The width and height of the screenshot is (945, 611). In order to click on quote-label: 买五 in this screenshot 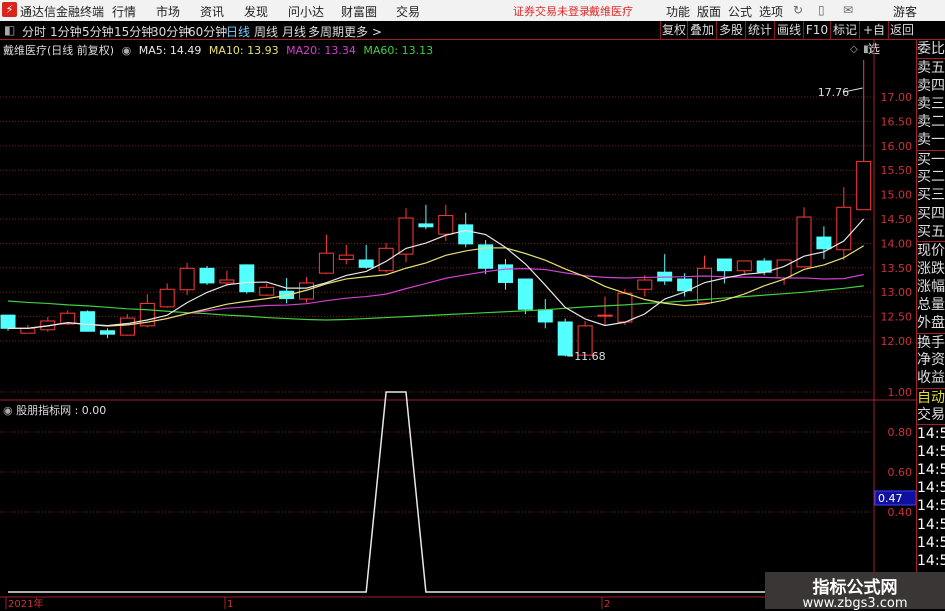, I will do `click(931, 231)`.